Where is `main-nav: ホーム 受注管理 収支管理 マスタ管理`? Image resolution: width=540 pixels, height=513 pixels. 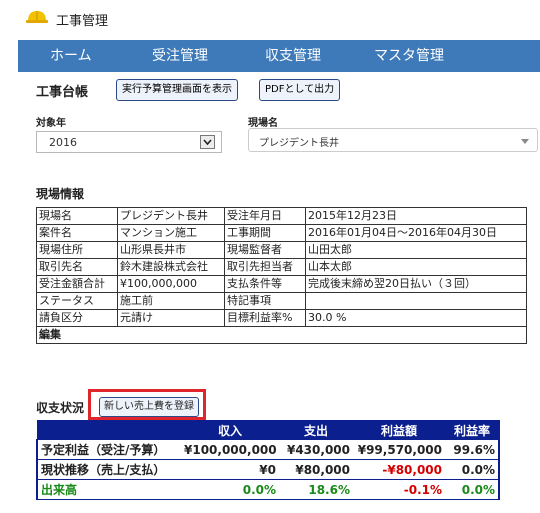
main-nav: ホーム 受注管理 収支管理 マスタ管理 is located at coordinates (279, 56).